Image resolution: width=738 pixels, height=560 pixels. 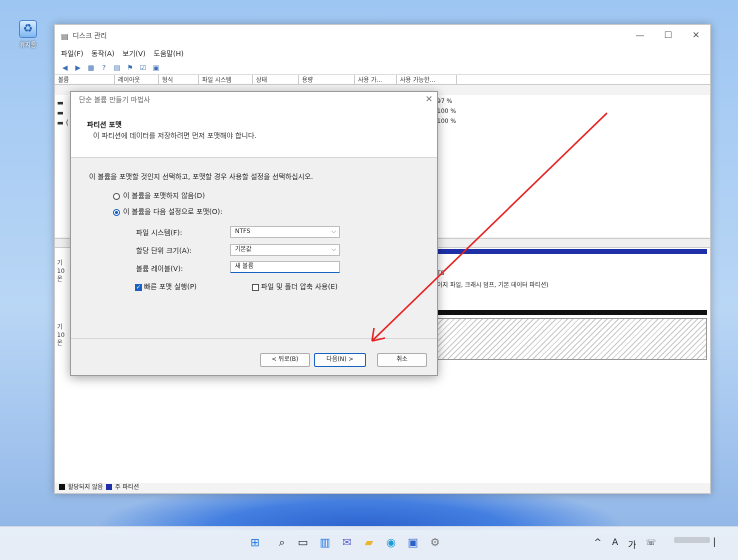 I want to click on back-arrow-icon: ◀, so click(x=65, y=68).